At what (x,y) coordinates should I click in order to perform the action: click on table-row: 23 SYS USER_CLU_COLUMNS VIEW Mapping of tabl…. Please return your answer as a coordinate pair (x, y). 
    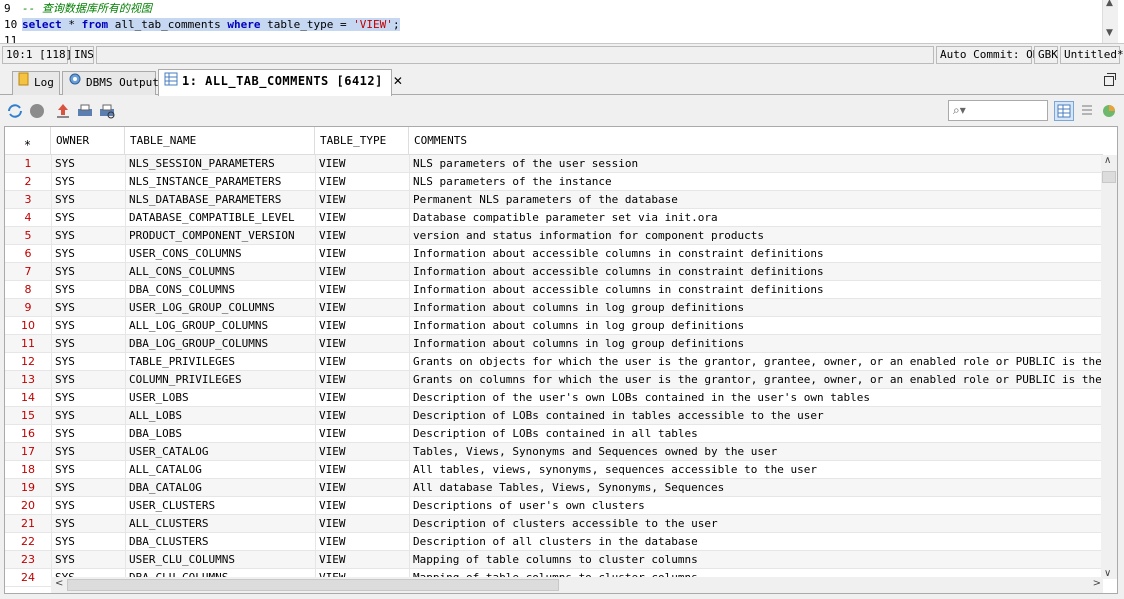
    Looking at the image, I should click on (554, 560).